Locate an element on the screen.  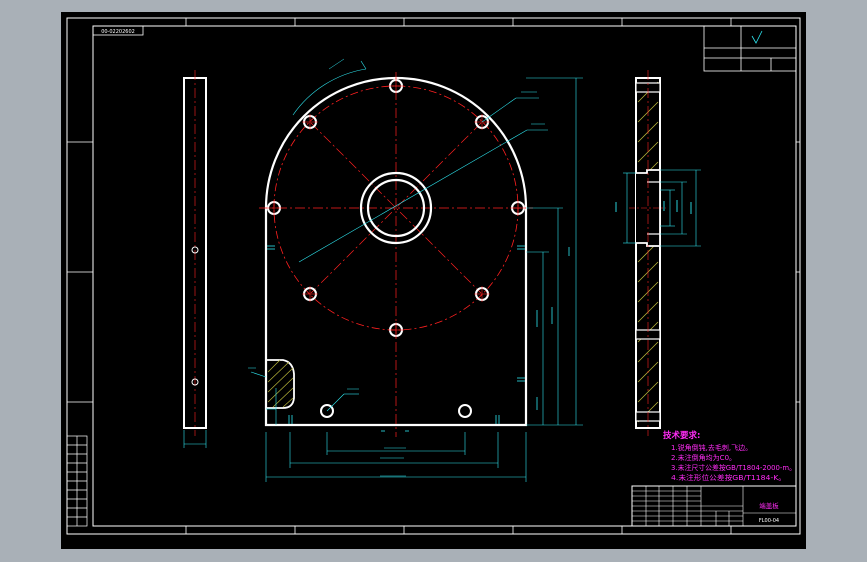
roughness-table is located at coordinates (750, 48).